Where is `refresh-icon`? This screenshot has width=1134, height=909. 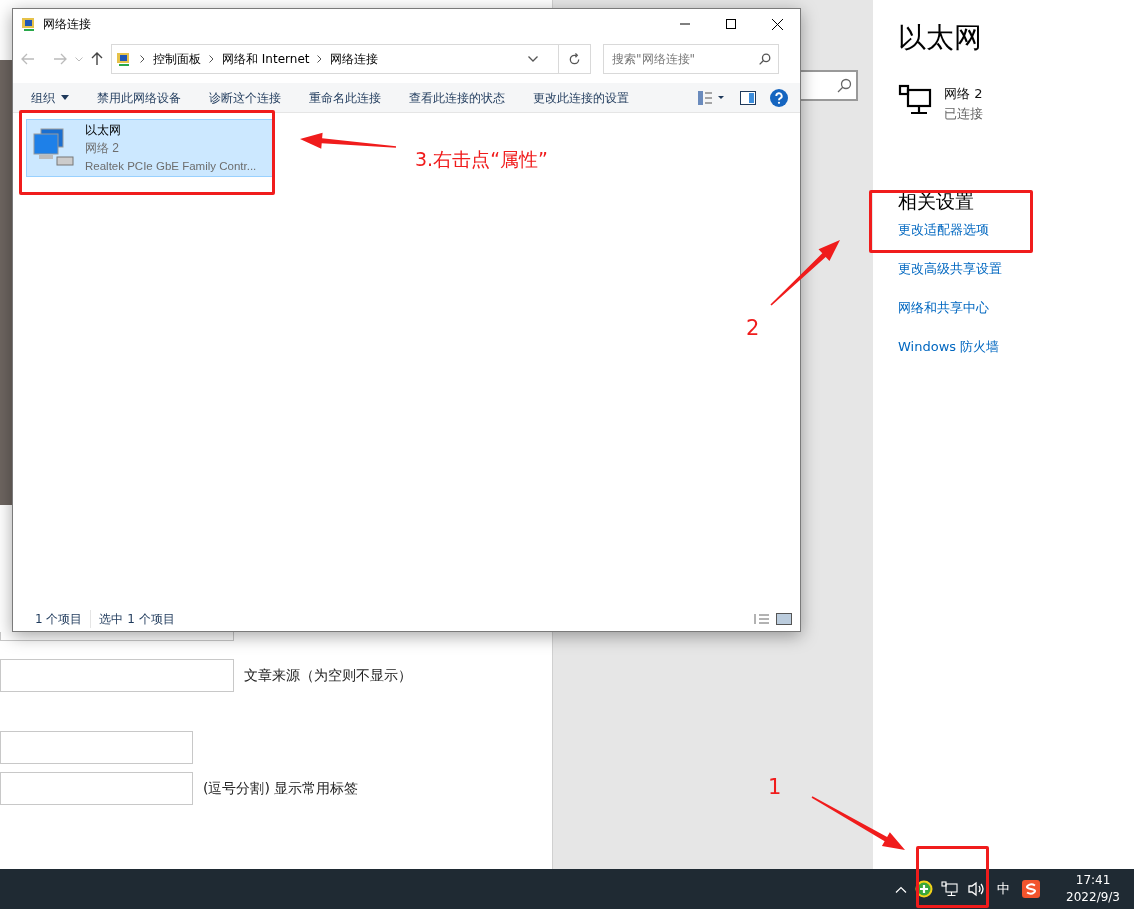 refresh-icon is located at coordinates (574, 59).